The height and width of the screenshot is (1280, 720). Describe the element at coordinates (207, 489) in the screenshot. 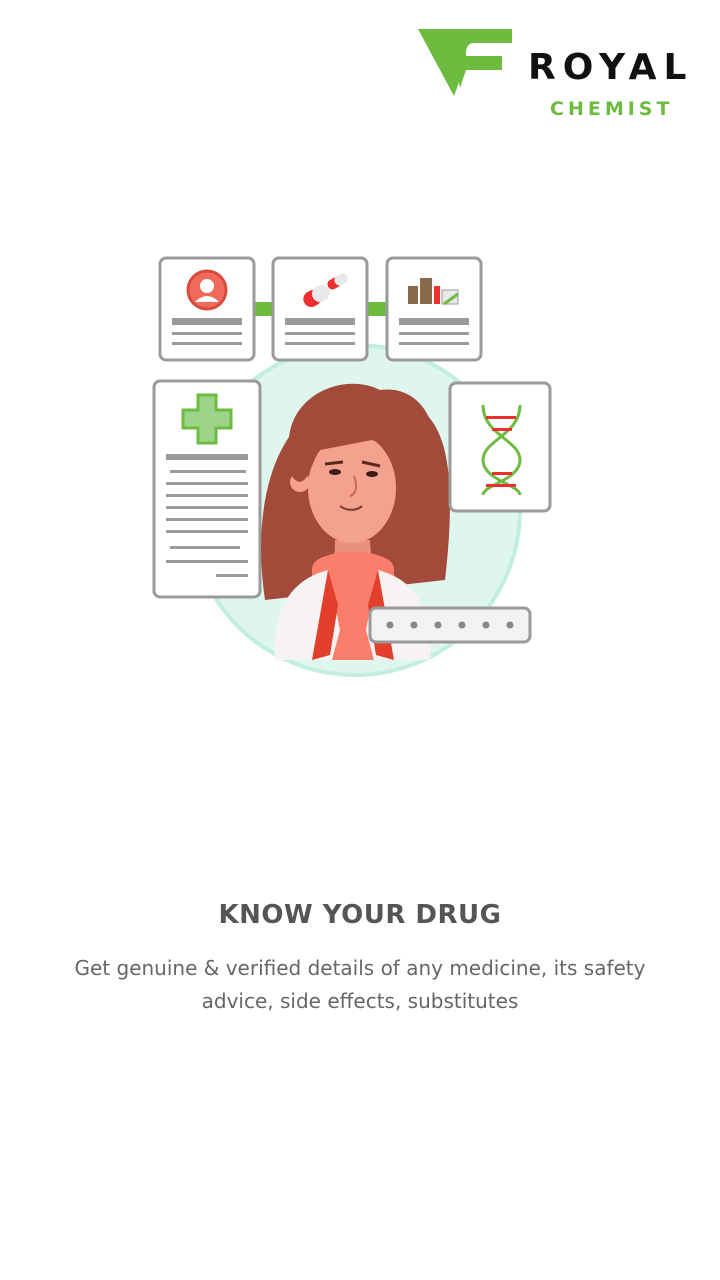

I see `medical-document-card` at that location.